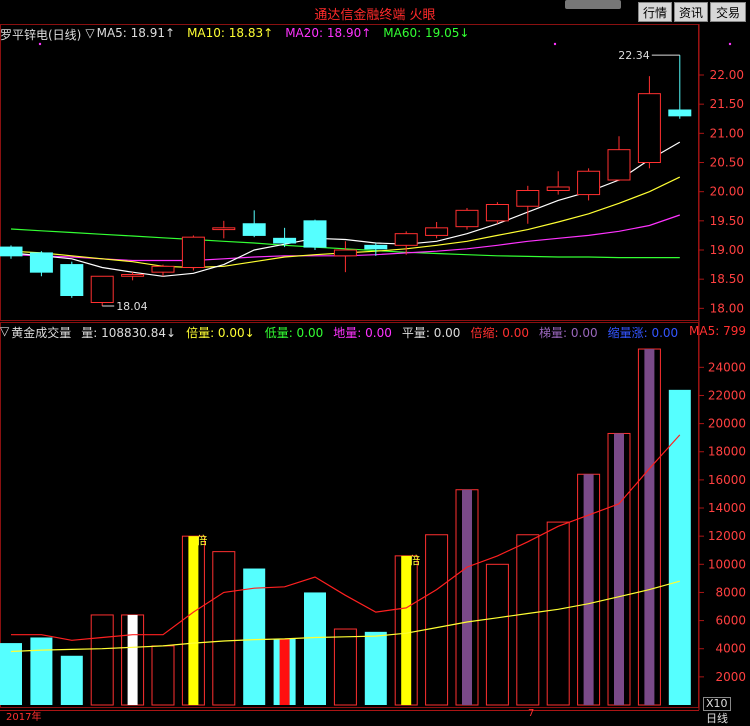  I want to click on volume-tick-label: 16000, so click(727, 480).